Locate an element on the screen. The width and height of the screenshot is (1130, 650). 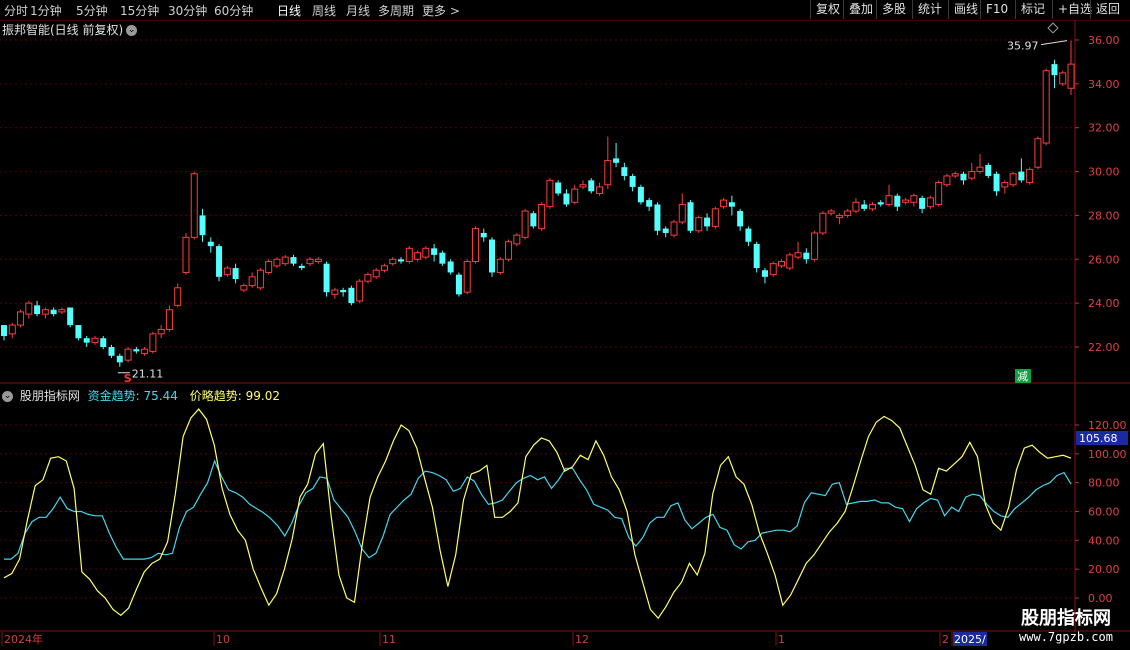
indicator-axis-label: 100.00 is located at coordinates (1107, 454).